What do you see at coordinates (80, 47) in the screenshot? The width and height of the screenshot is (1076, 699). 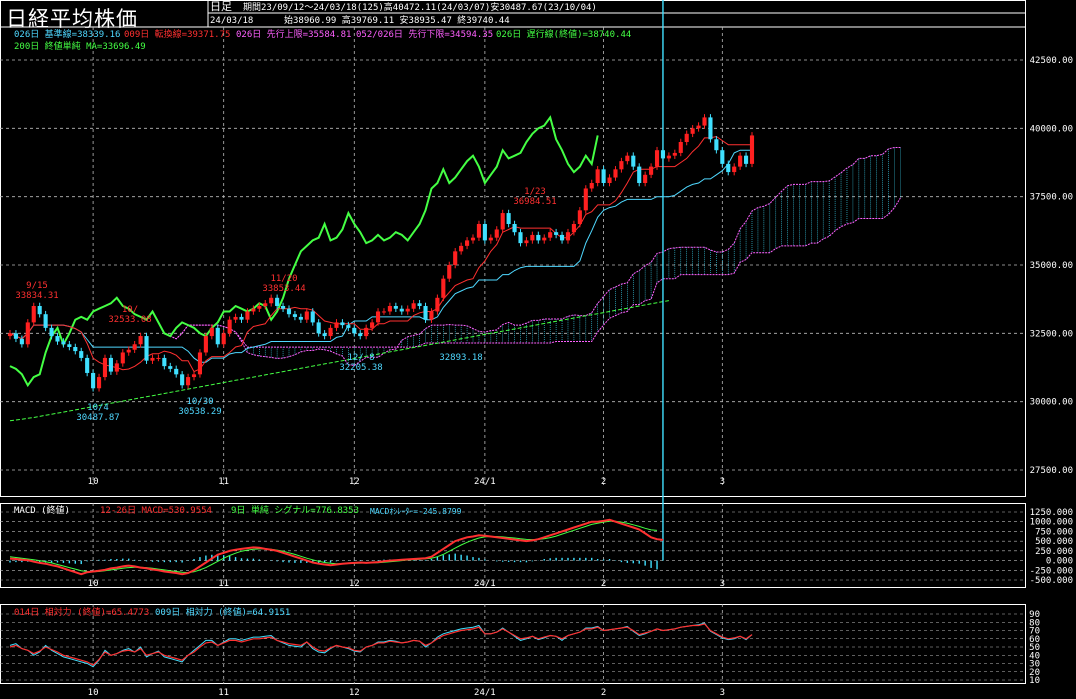 I see `legend-ma200: 200日 終値単純 MA=33696.49` at bounding box center [80, 47].